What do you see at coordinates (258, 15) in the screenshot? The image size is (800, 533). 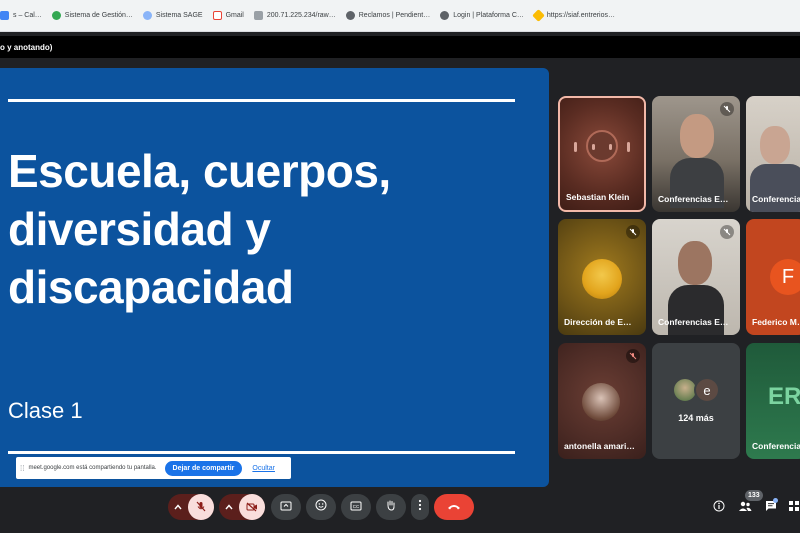 I see `page-icon` at bounding box center [258, 15].